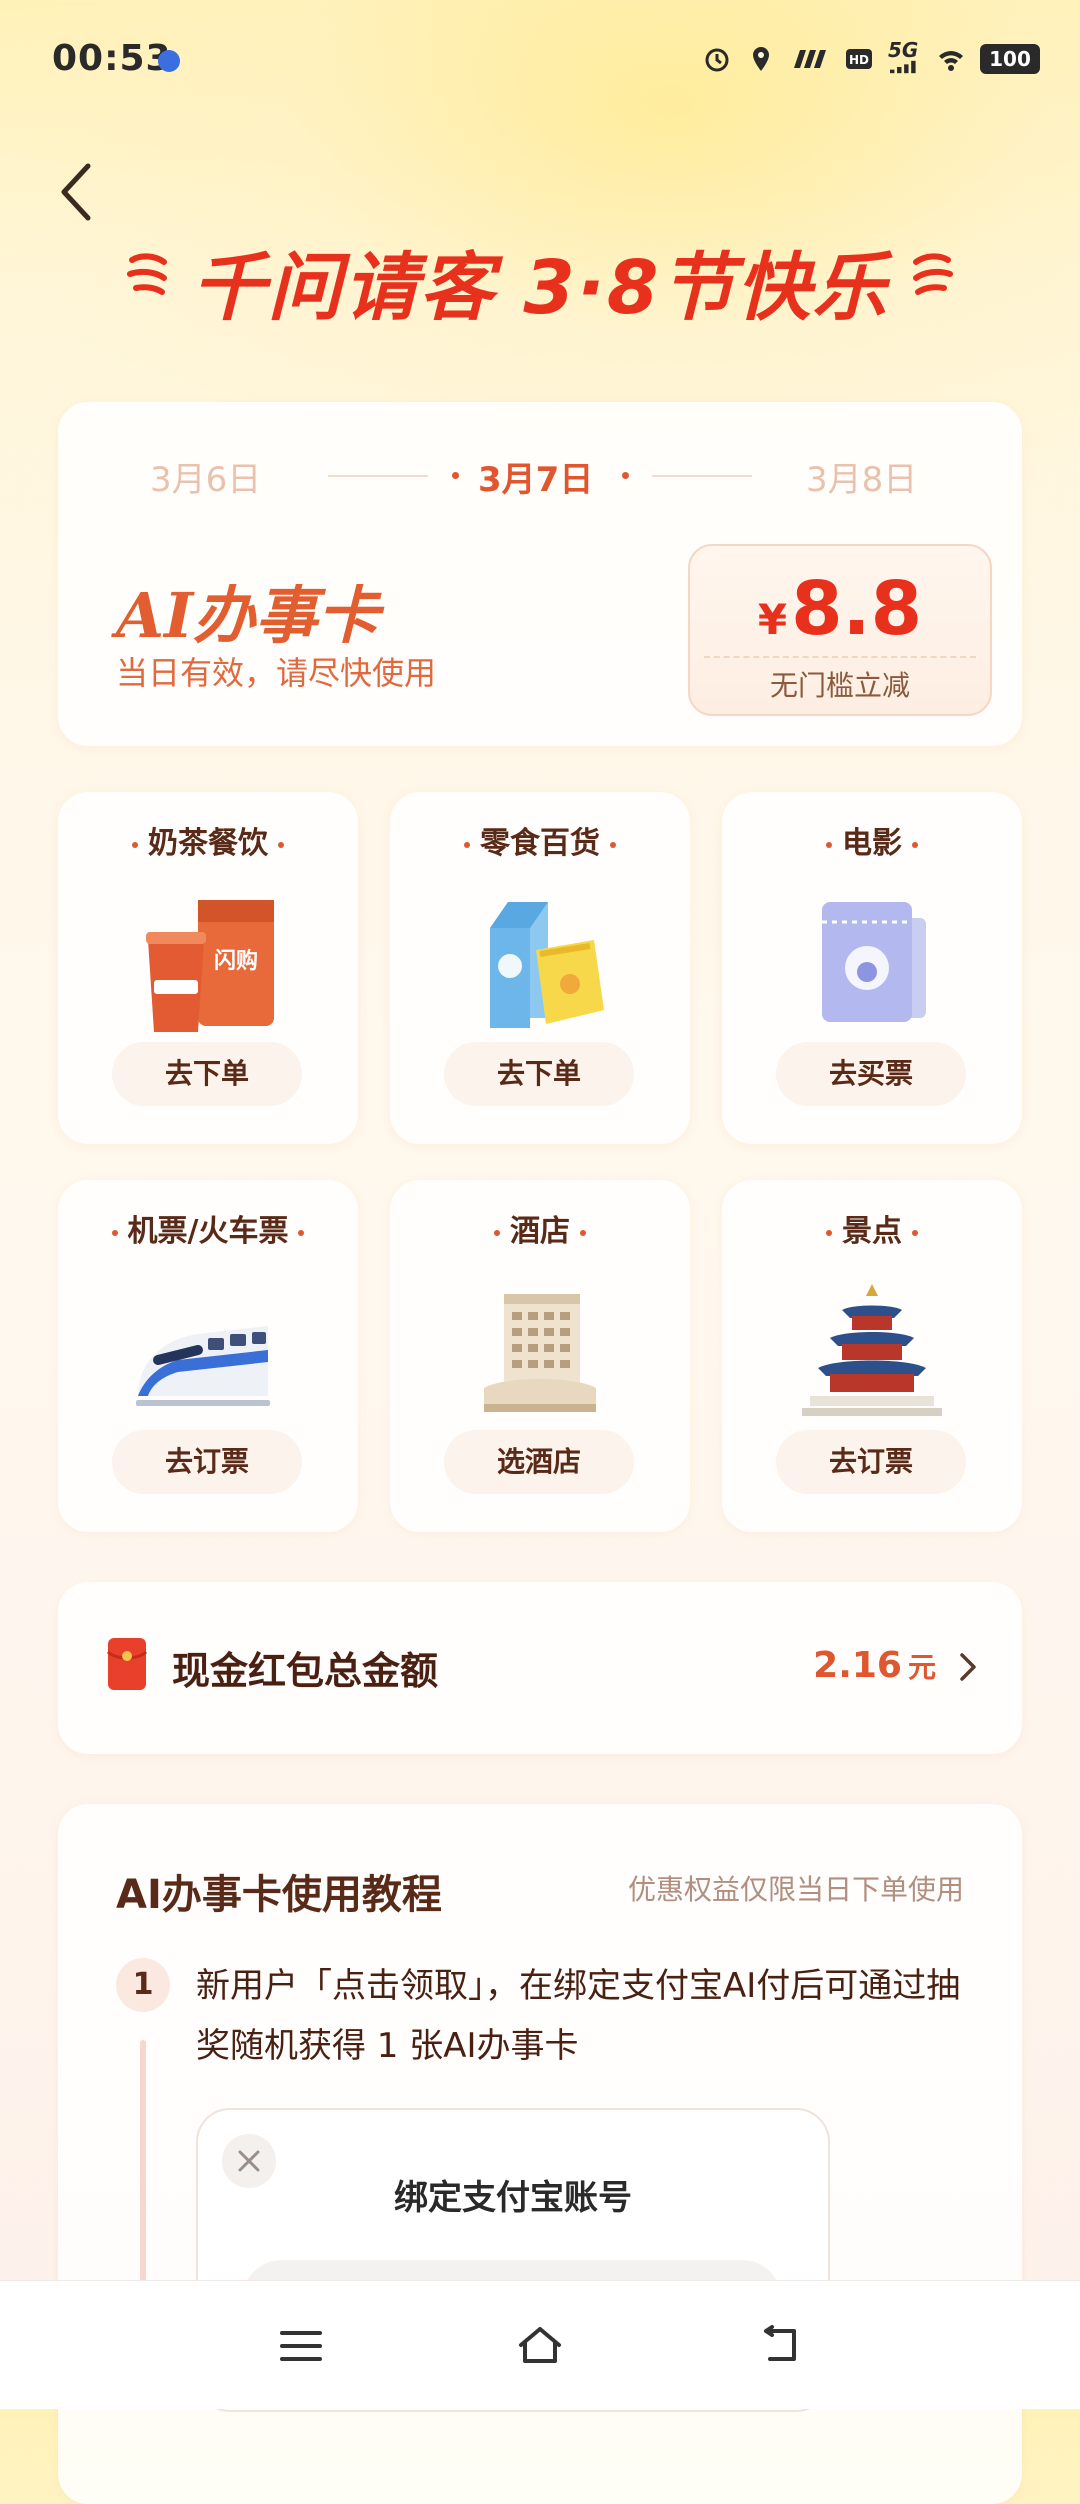 The image size is (1080, 2504). Describe the element at coordinates (248, 615) in the screenshot. I see `ai-card-title: AI办事卡` at that location.